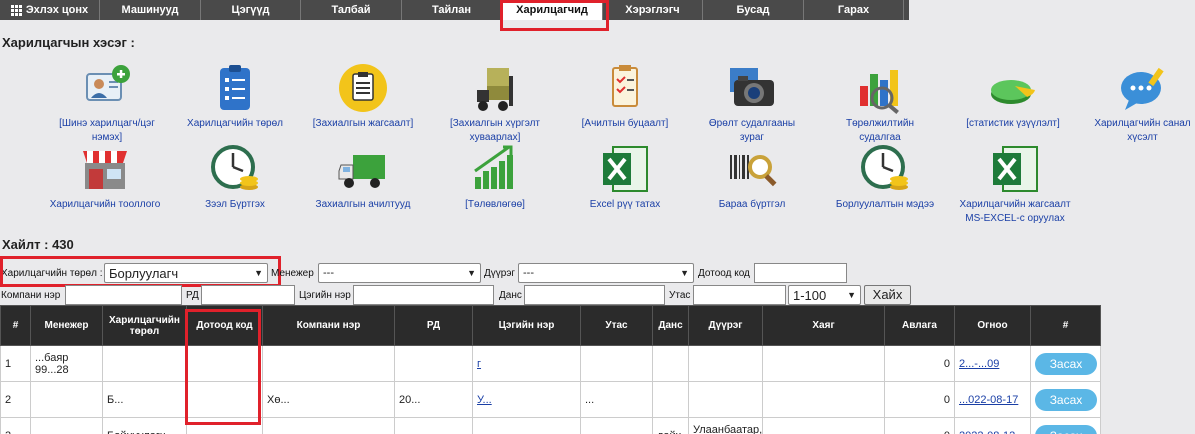 This screenshot has width=1195, height=434. What do you see at coordinates (919, 325) in the screenshot?
I see `column-header: Авлага` at bounding box center [919, 325].